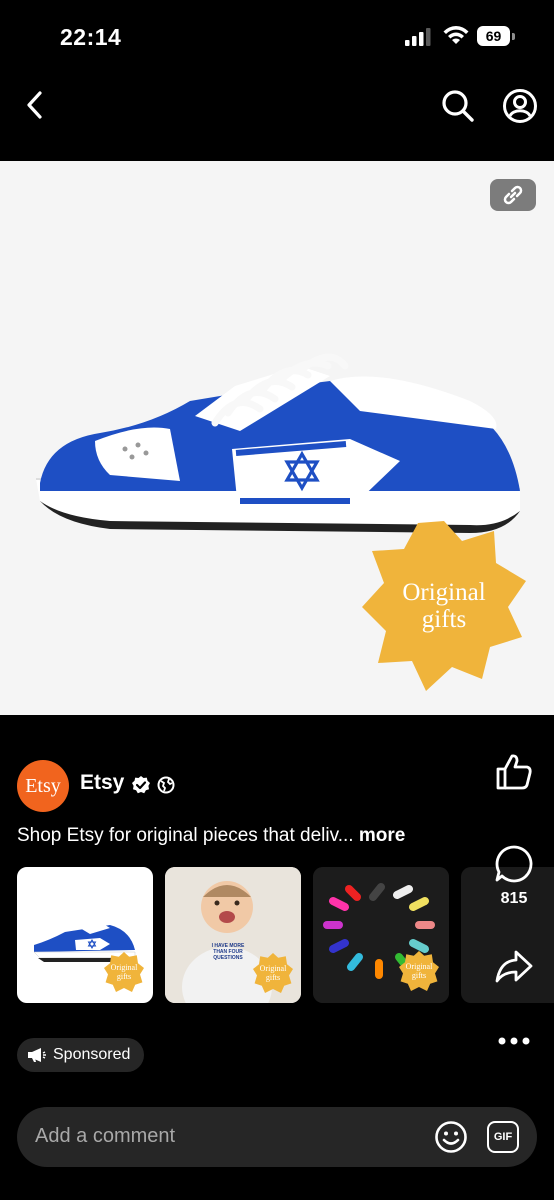 Image resolution: width=554 pixels, height=1200 pixels. I want to click on badge-line-2: gifts, so click(444, 619).